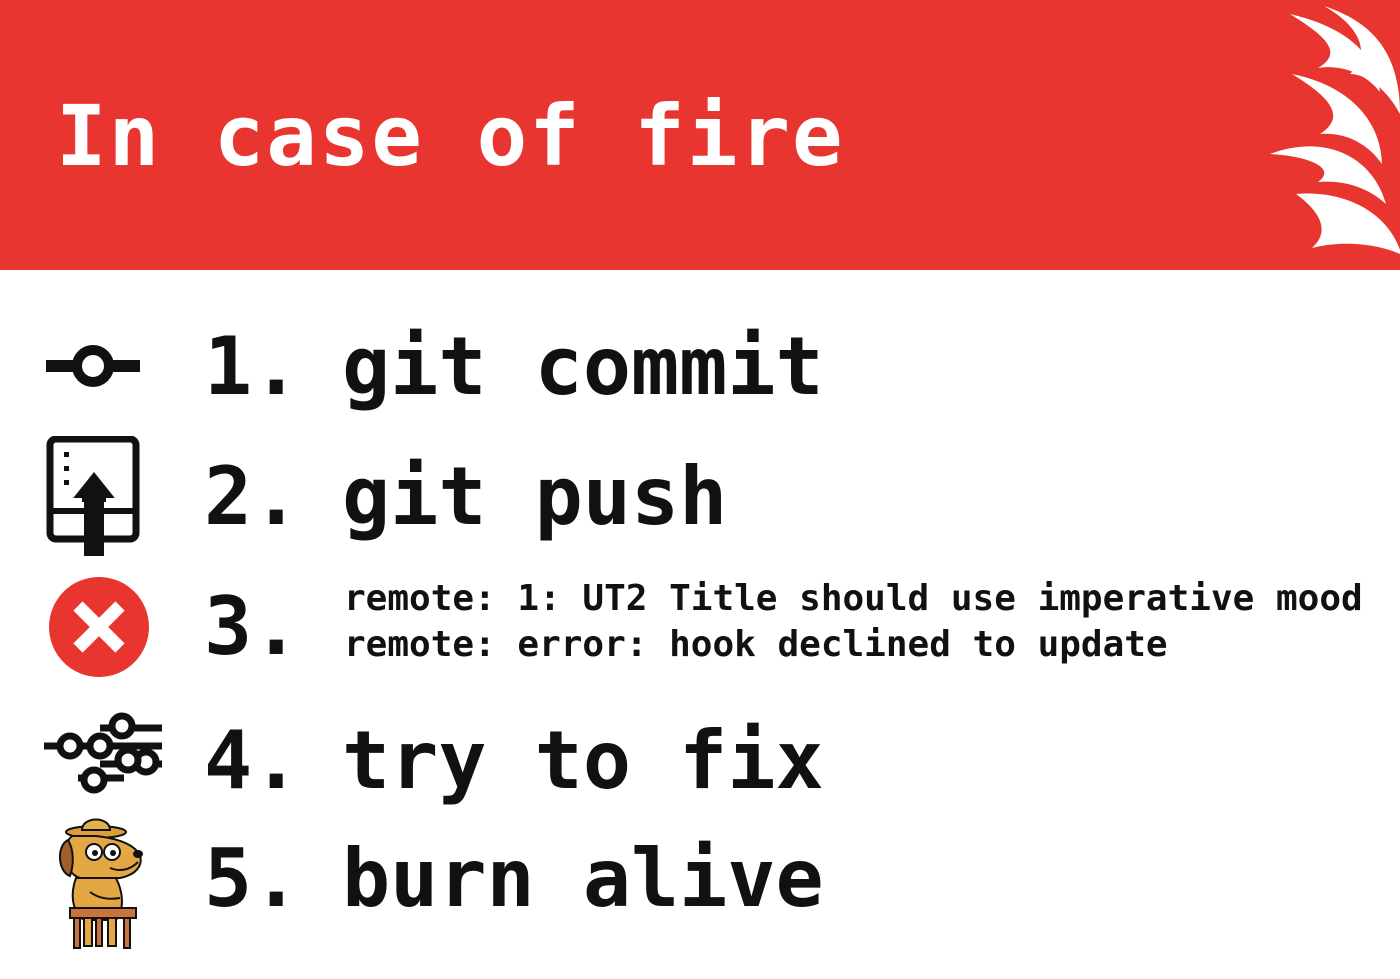  I want to click on step-number: 3., so click(252, 626).